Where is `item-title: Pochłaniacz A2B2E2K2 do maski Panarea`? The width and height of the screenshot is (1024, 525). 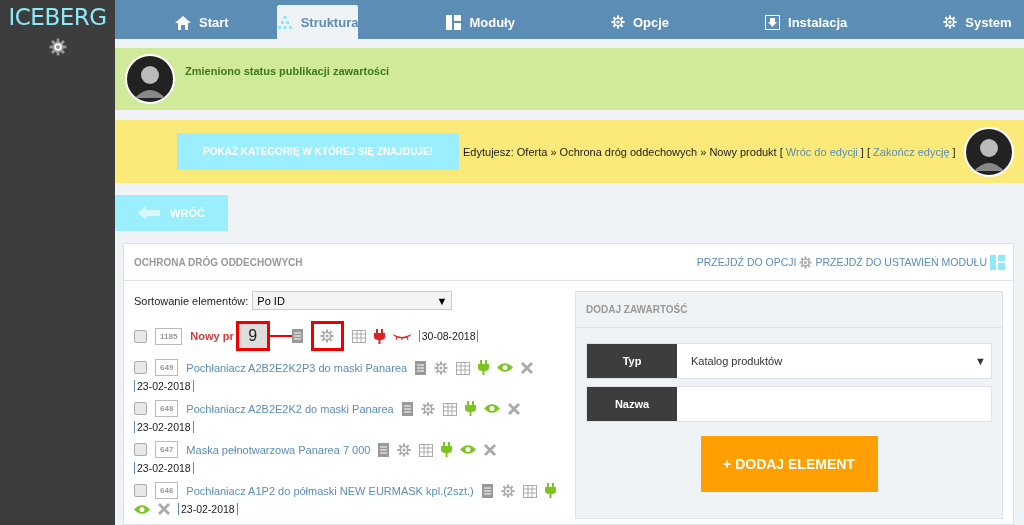
item-title: Pochłaniacz A2B2E2K2 do maski Panarea is located at coordinates (290, 408).